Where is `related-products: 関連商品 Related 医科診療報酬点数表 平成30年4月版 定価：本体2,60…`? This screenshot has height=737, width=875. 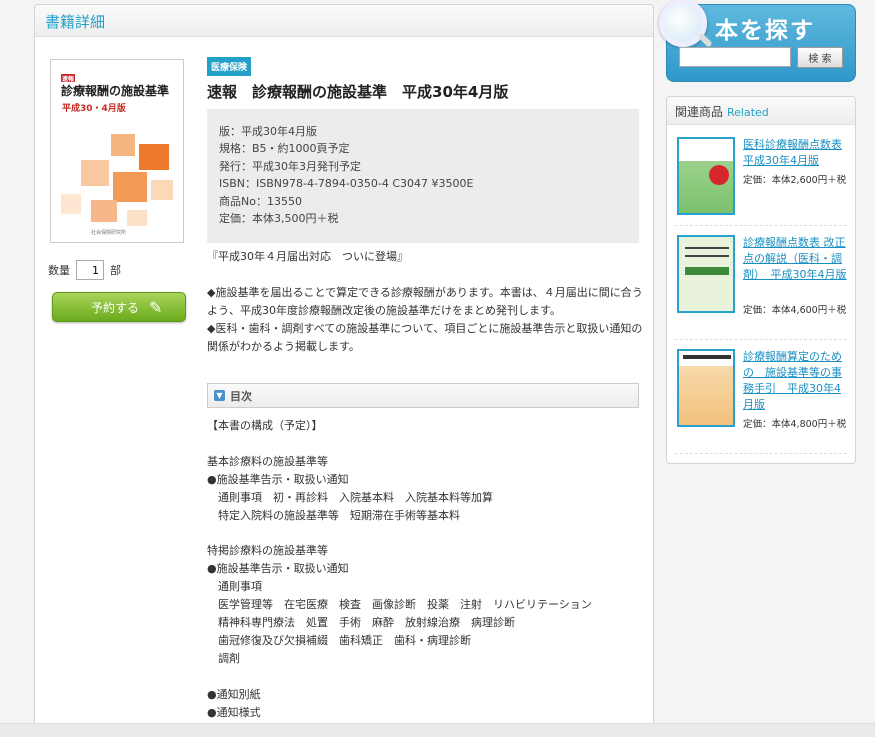
related-products: 関連商品 Related 医科診療報酬点数表 平成30年4月版 定価：本体2,60… is located at coordinates (761, 280).